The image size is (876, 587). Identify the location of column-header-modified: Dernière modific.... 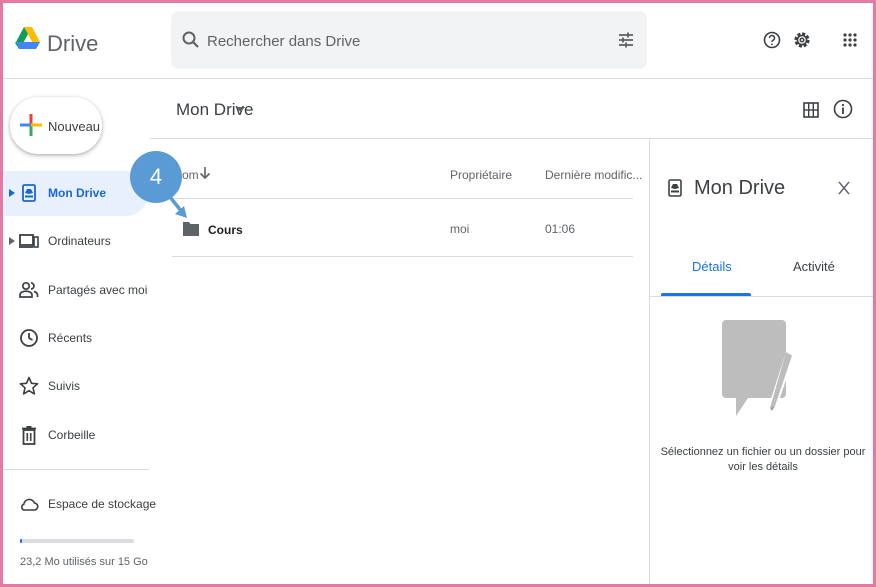
(593, 175).